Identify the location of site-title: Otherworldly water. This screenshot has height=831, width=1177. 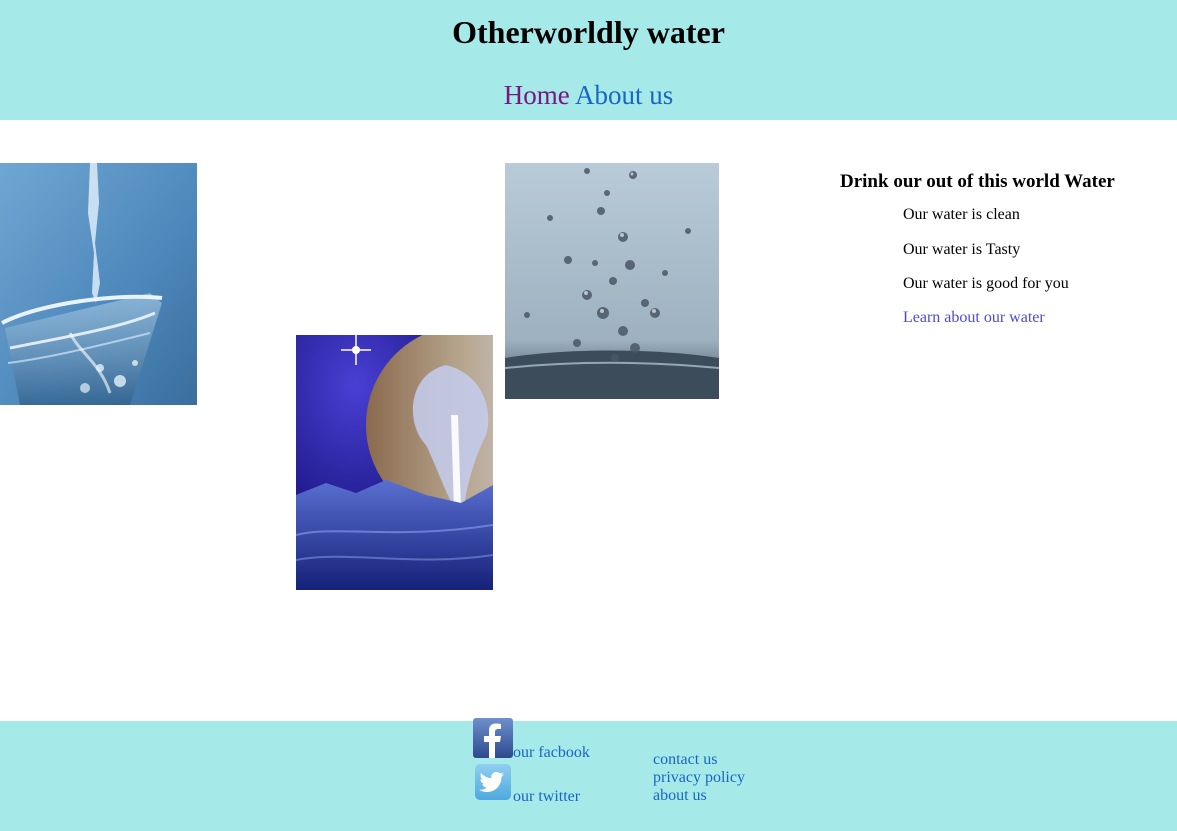
(588, 32).